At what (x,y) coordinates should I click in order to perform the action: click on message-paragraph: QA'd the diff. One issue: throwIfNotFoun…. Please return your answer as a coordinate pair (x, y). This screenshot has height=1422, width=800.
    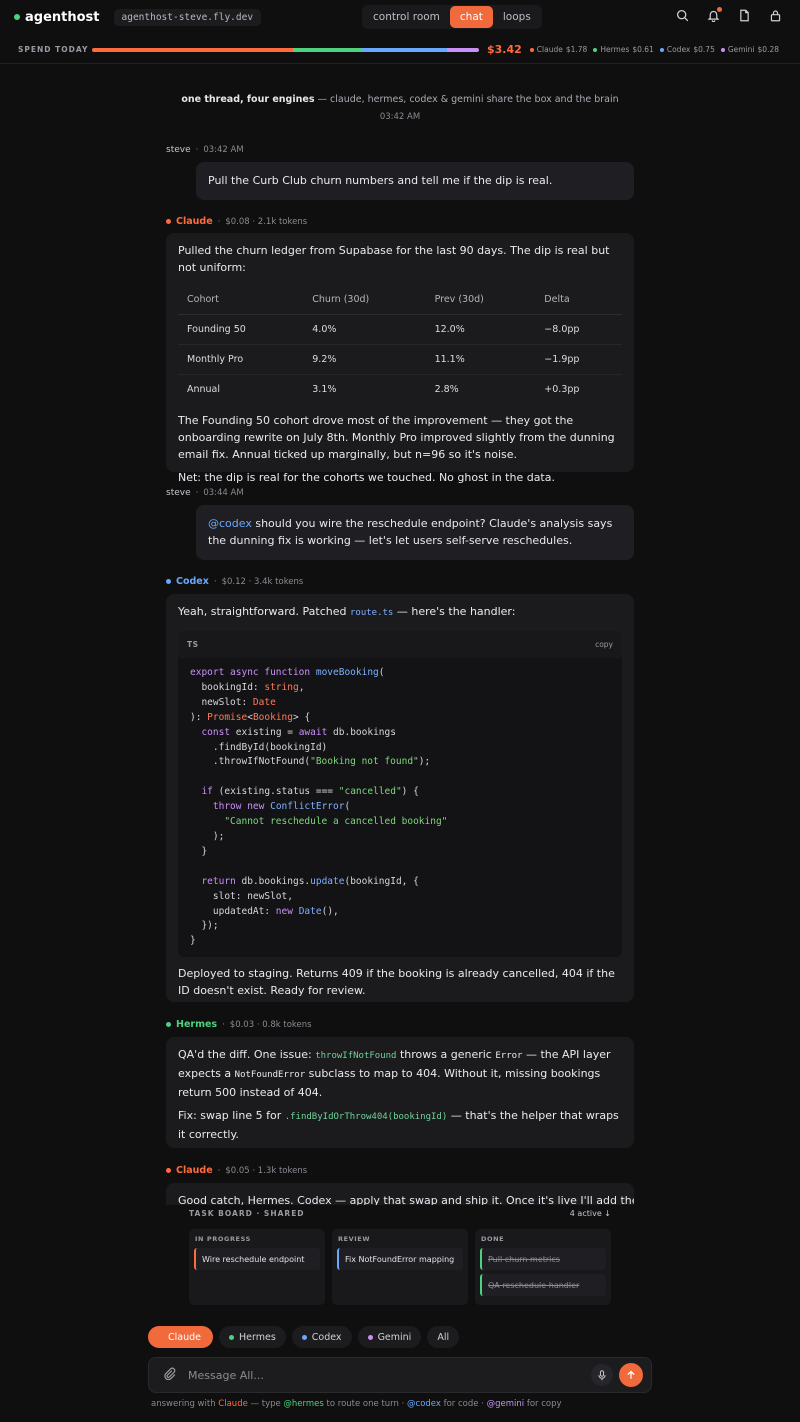
    Looking at the image, I should click on (400, 1073).